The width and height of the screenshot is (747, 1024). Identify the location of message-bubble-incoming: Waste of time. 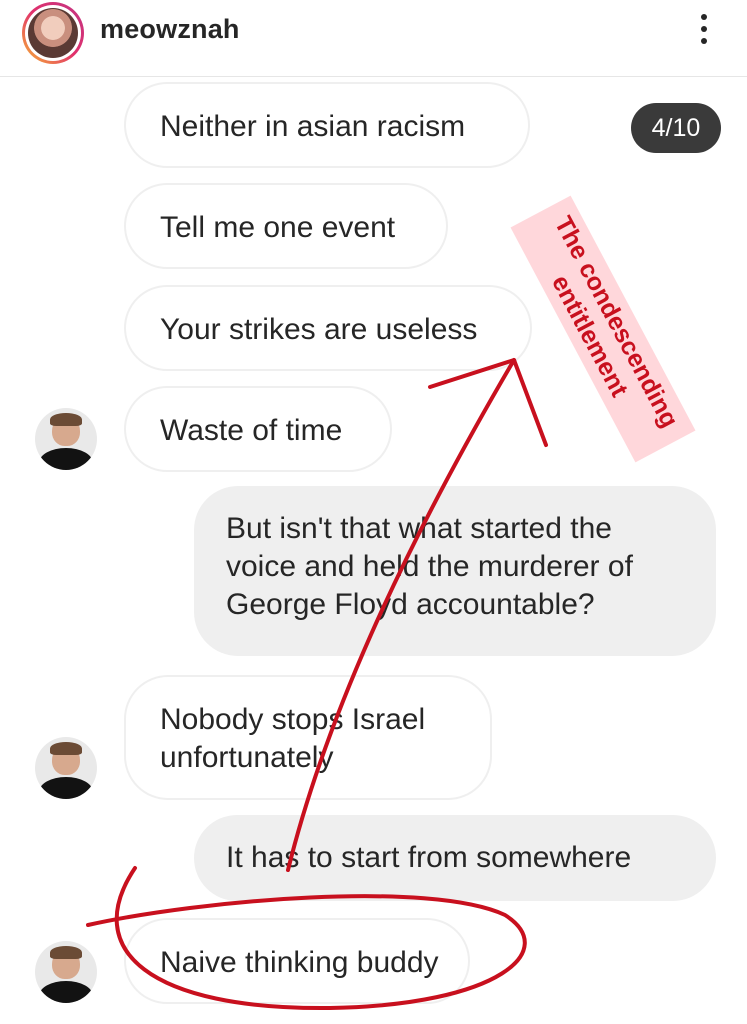
(258, 429).